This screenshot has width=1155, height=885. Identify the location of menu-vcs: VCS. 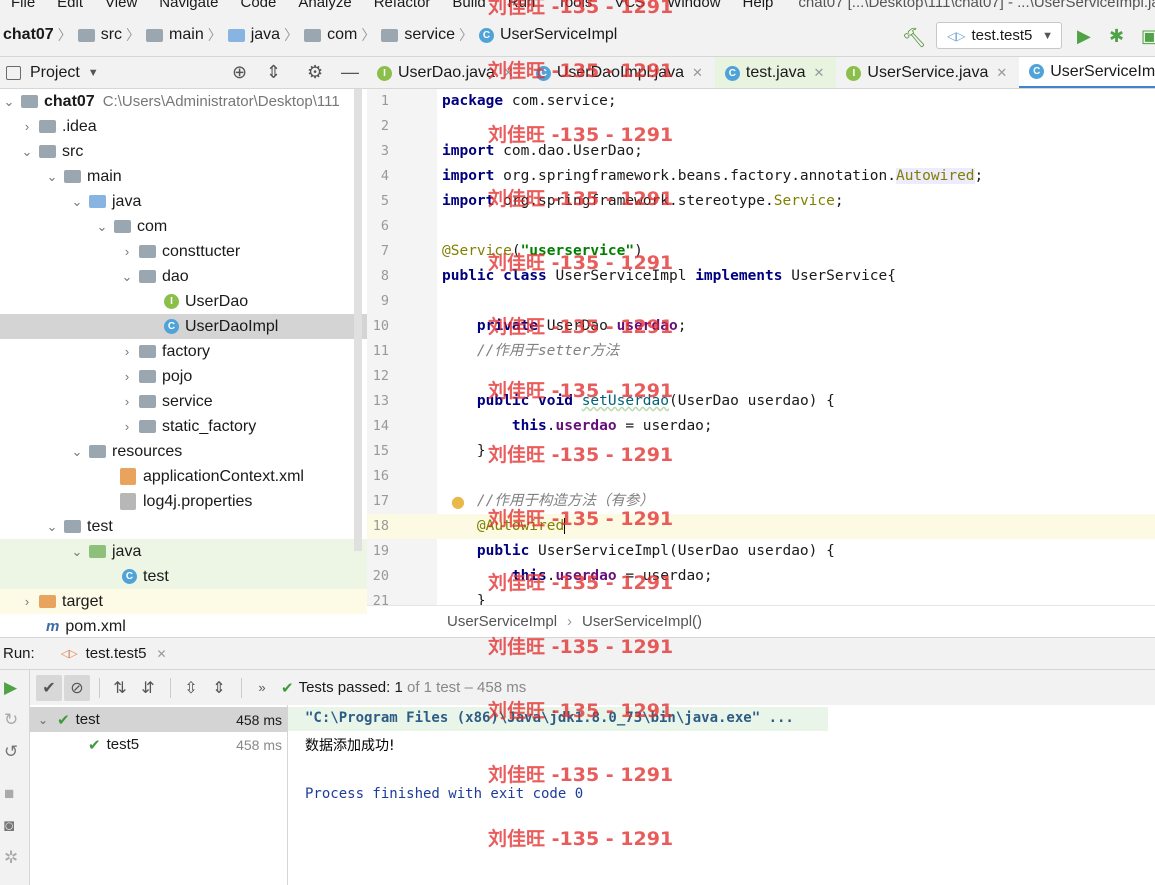
(629, 5).